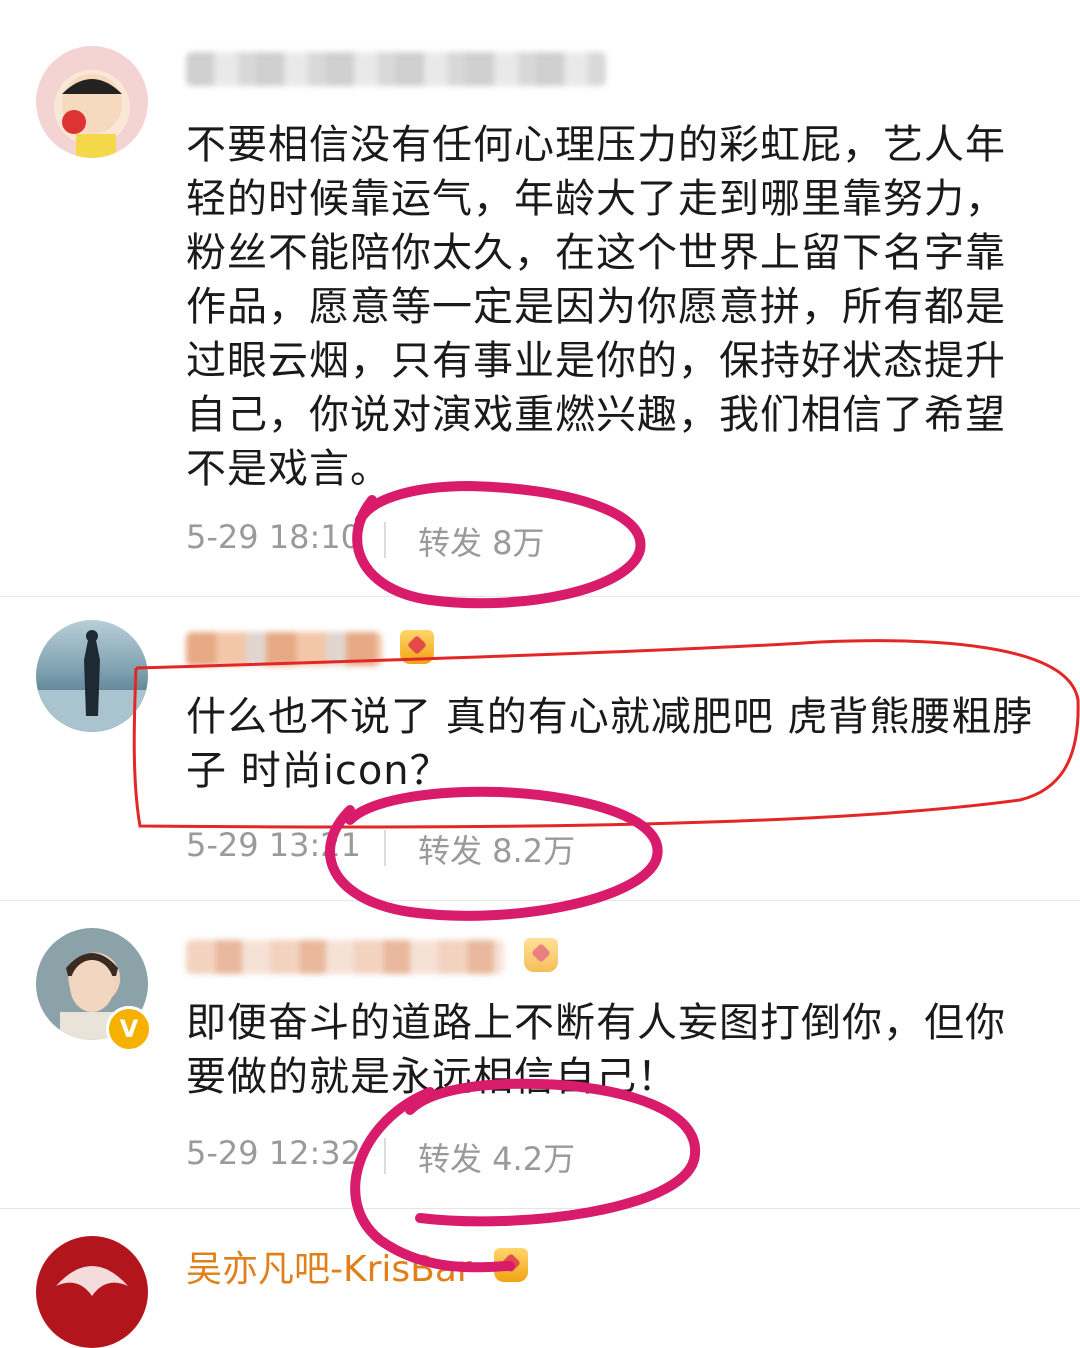 The height and width of the screenshot is (1348, 1080). What do you see at coordinates (129, 1029) in the screenshot?
I see `verified-badge-icon: V` at bounding box center [129, 1029].